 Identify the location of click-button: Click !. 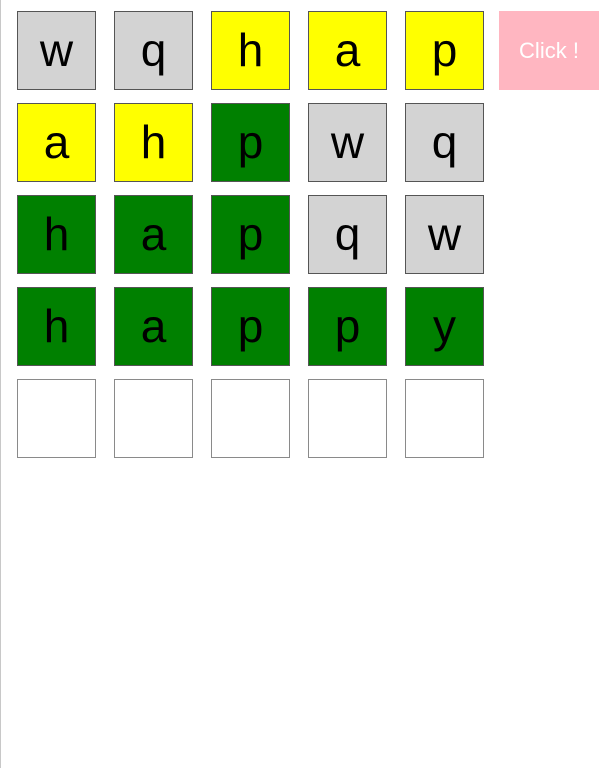
(549, 50).